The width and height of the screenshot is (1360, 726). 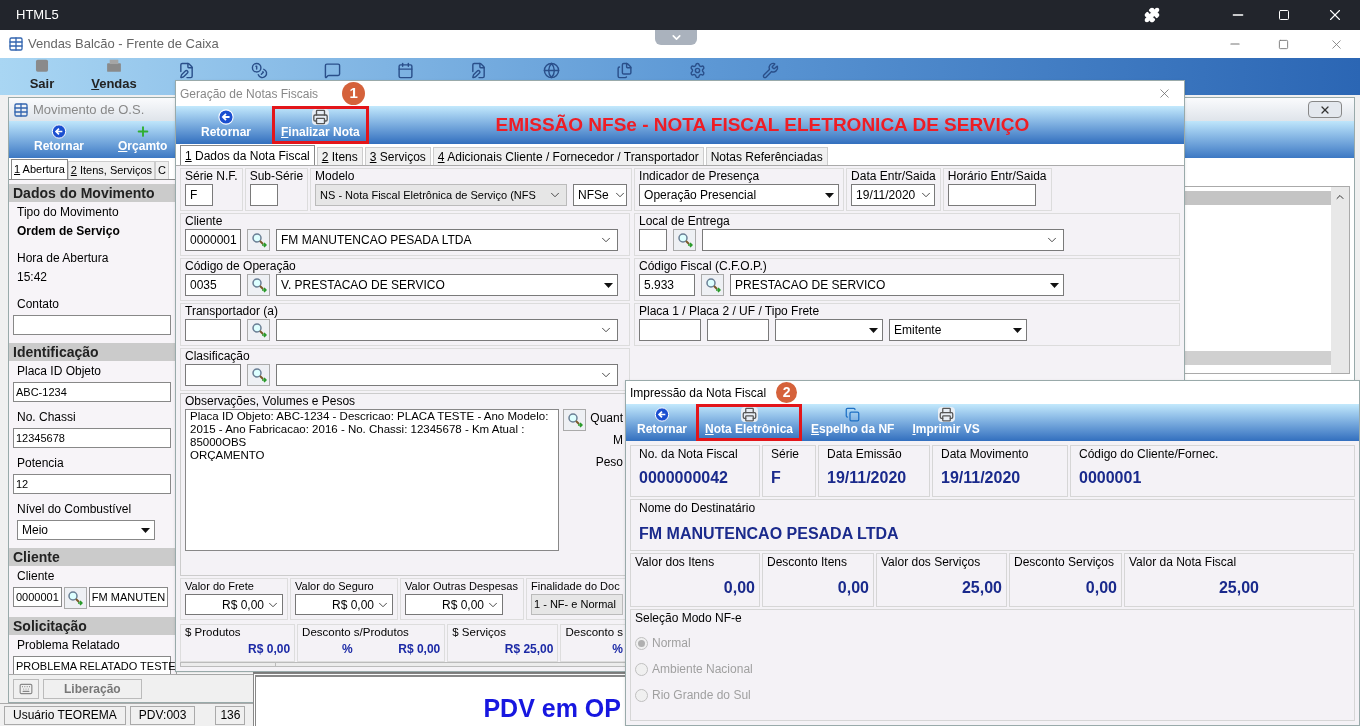 What do you see at coordinates (1239, 588) in the screenshot?
I see `field-value: 25,00` at bounding box center [1239, 588].